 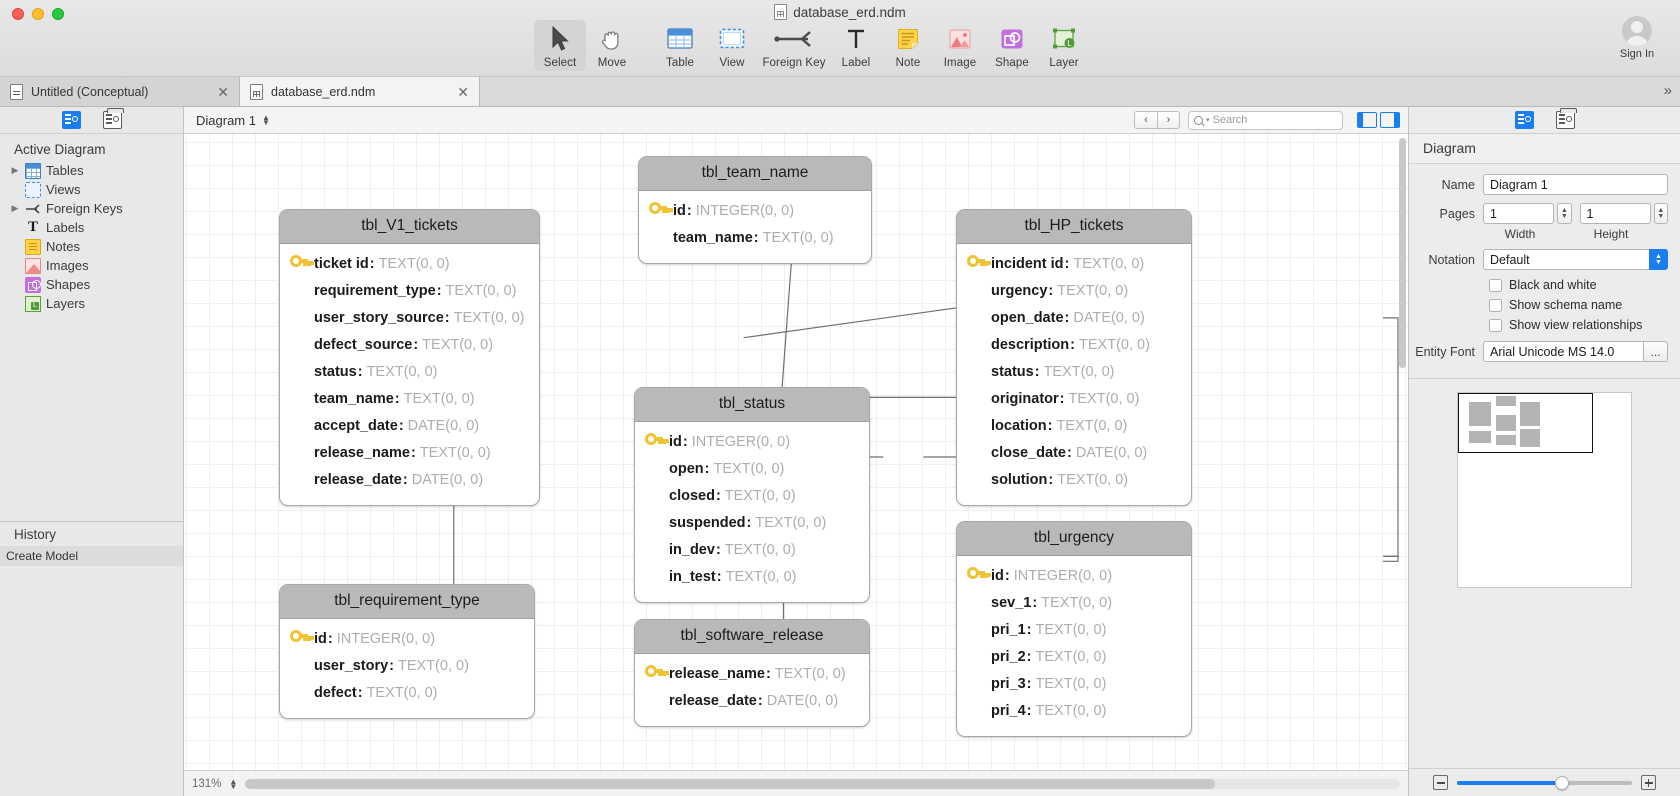 What do you see at coordinates (91, 556) in the screenshot?
I see `history-item-create-model: Create Model` at bounding box center [91, 556].